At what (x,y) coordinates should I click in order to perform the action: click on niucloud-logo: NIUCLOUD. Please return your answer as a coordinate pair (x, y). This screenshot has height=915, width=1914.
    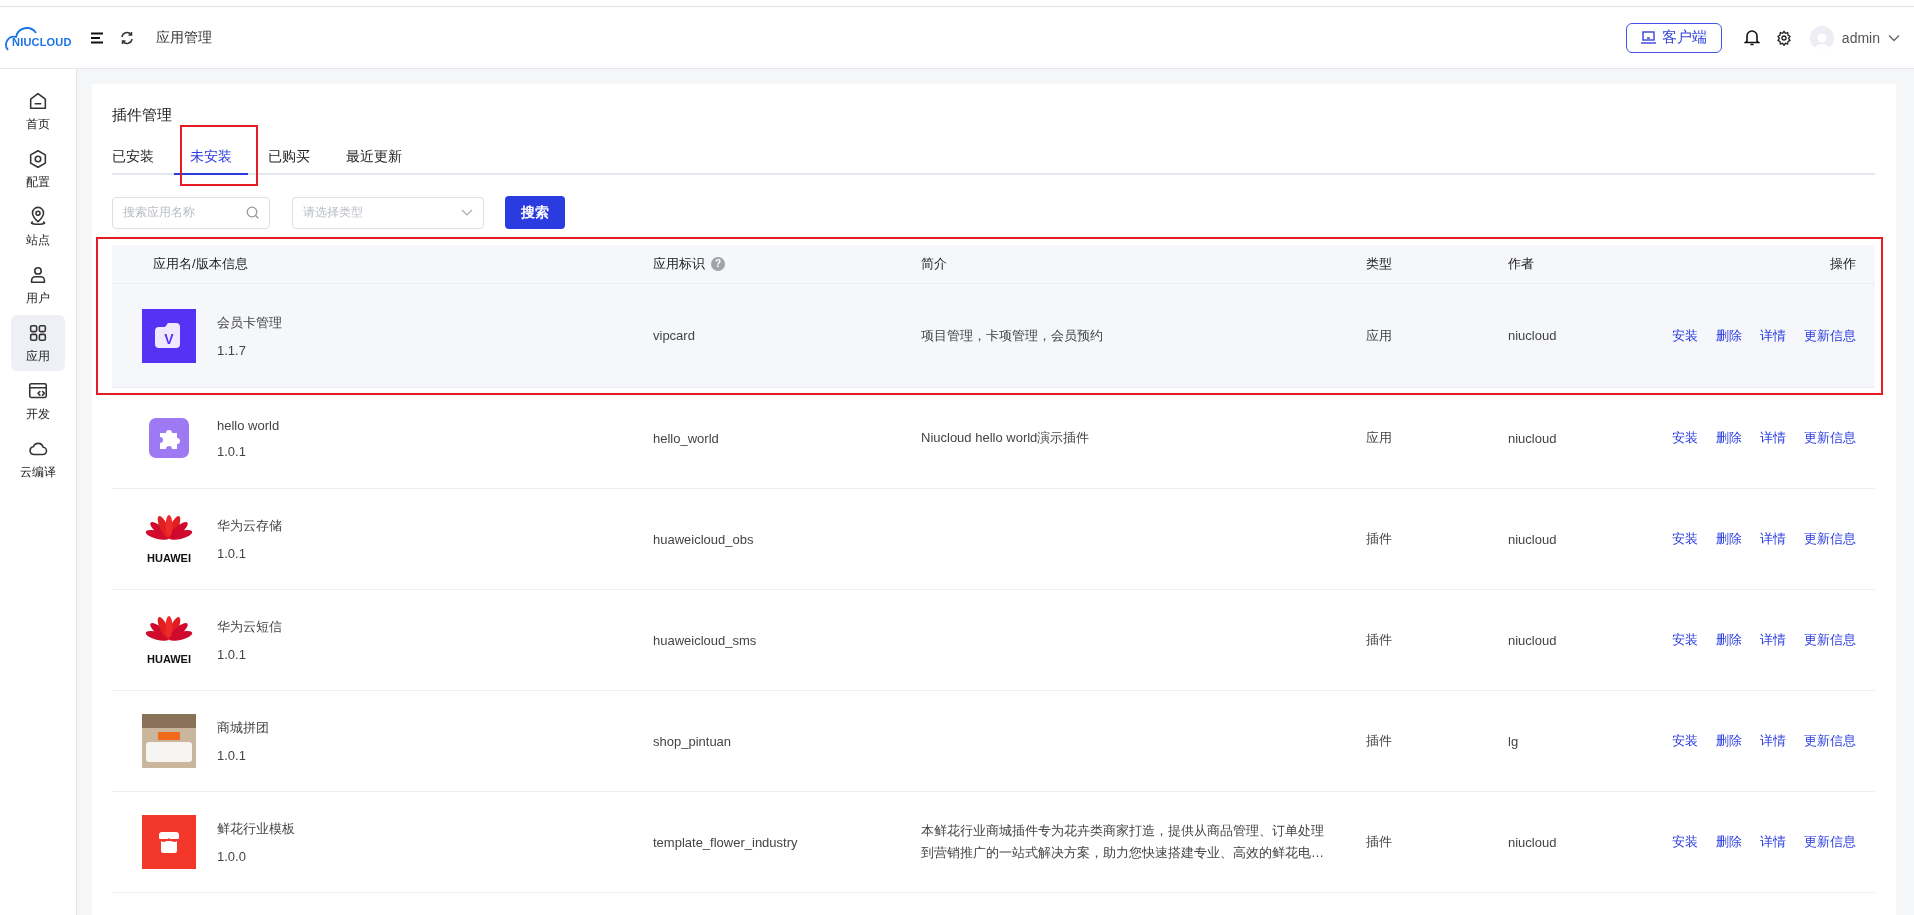
    Looking at the image, I should click on (40, 37).